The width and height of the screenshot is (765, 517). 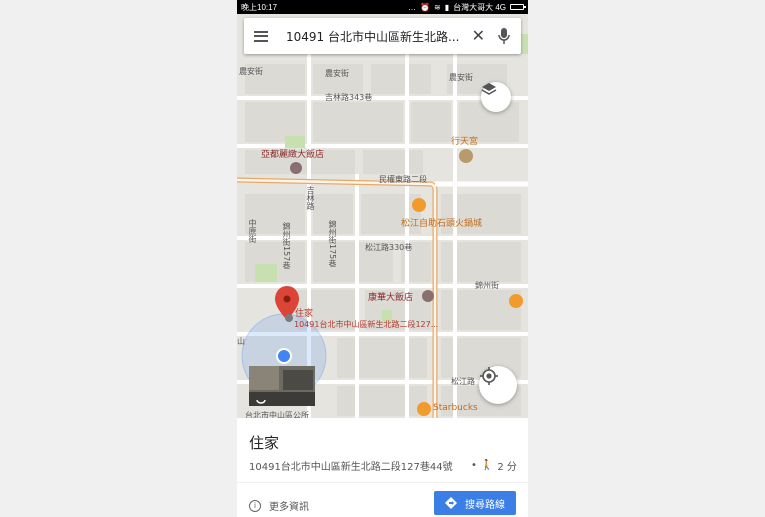 I want to click on info-icon: i, so click(x=255, y=505).